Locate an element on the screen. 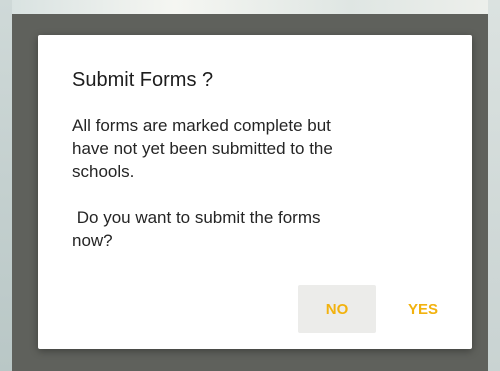 This screenshot has width=500, height=371. dialog-actions: NO YES is located at coordinates (371, 309).